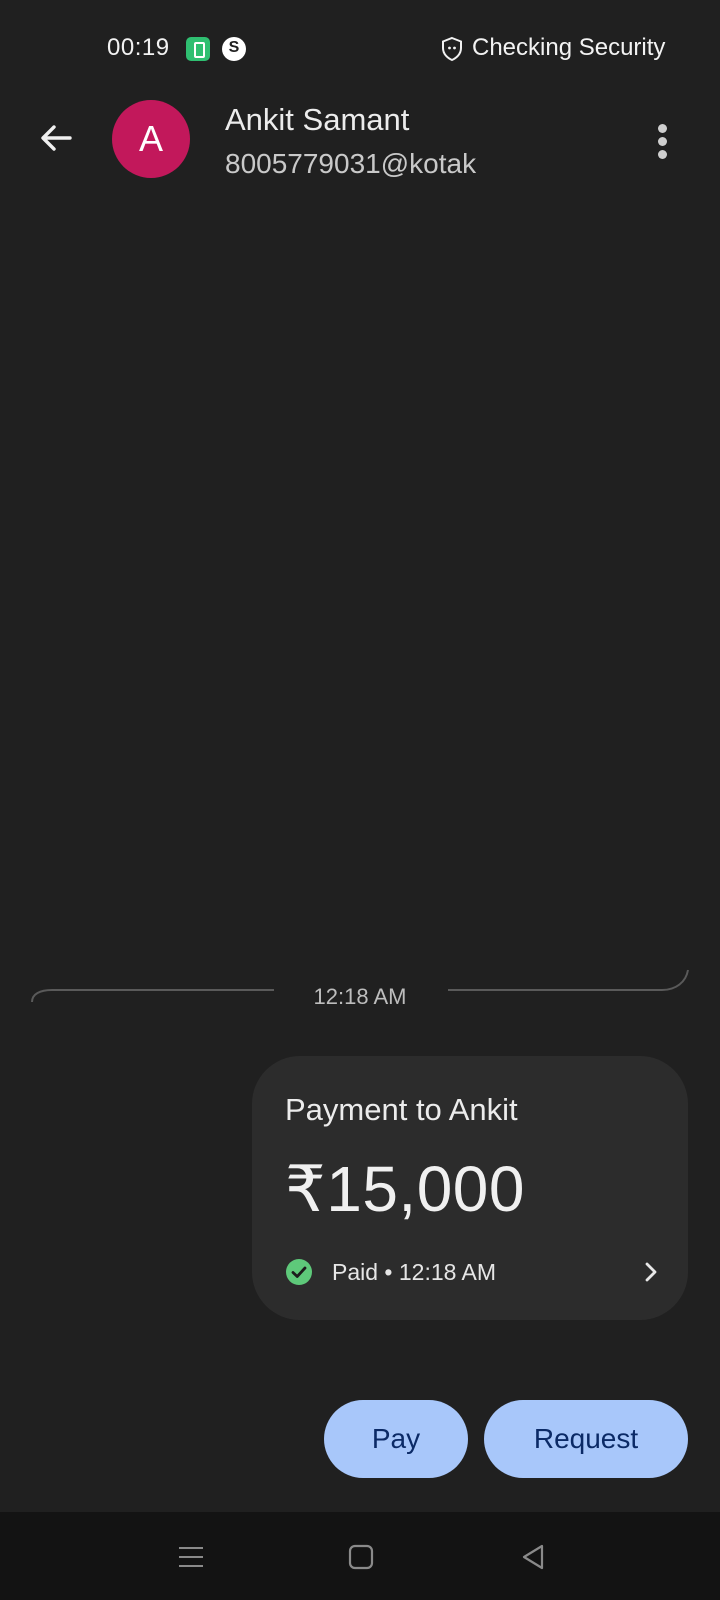 The width and height of the screenshot is (720, 1600). I want to click on status-bar: 00:19 Checking Security, so click(360, 48).